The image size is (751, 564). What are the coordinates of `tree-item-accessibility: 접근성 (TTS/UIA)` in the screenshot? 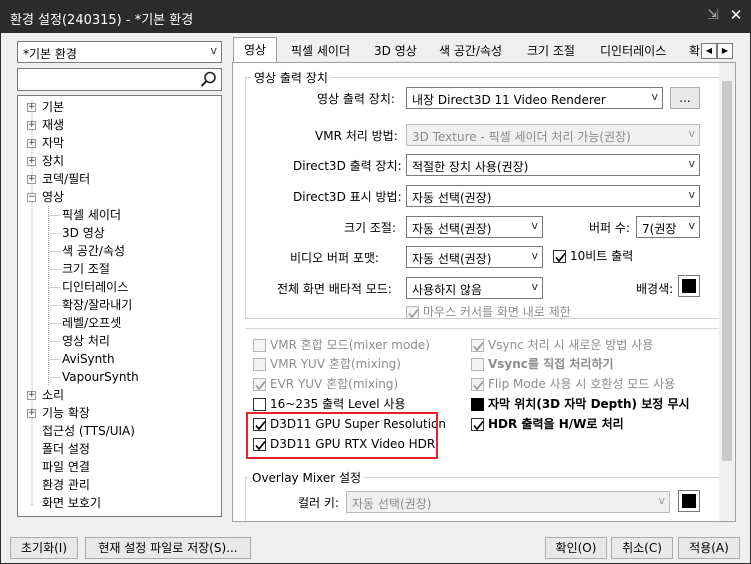 It's located at (88, 431).